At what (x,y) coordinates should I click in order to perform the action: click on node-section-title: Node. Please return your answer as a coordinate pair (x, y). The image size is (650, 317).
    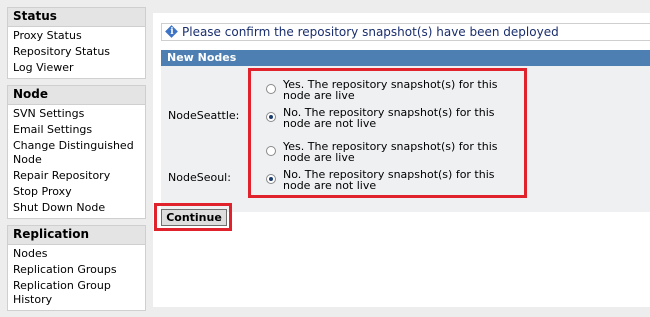
    Looking at the image, I should click on (76, 95).